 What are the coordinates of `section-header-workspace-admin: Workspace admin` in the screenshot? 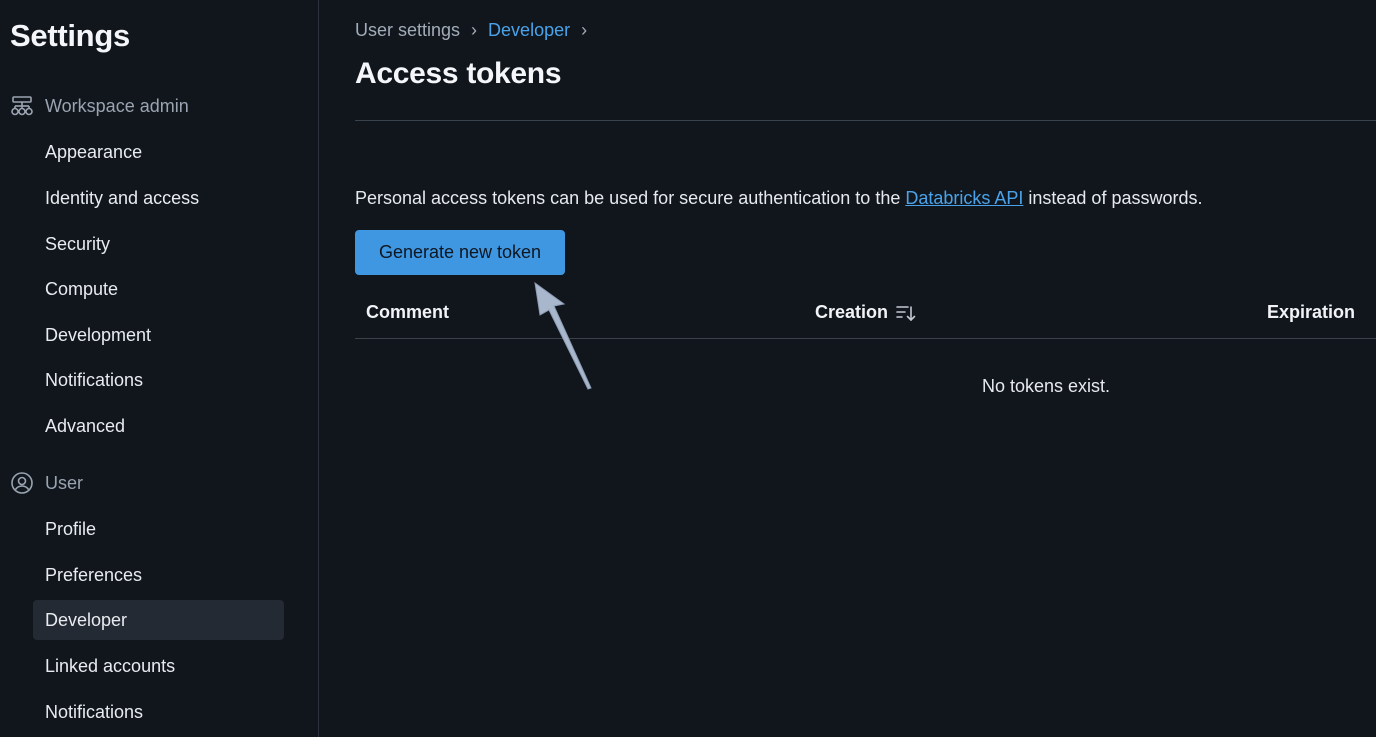 It's located at (99, 106).